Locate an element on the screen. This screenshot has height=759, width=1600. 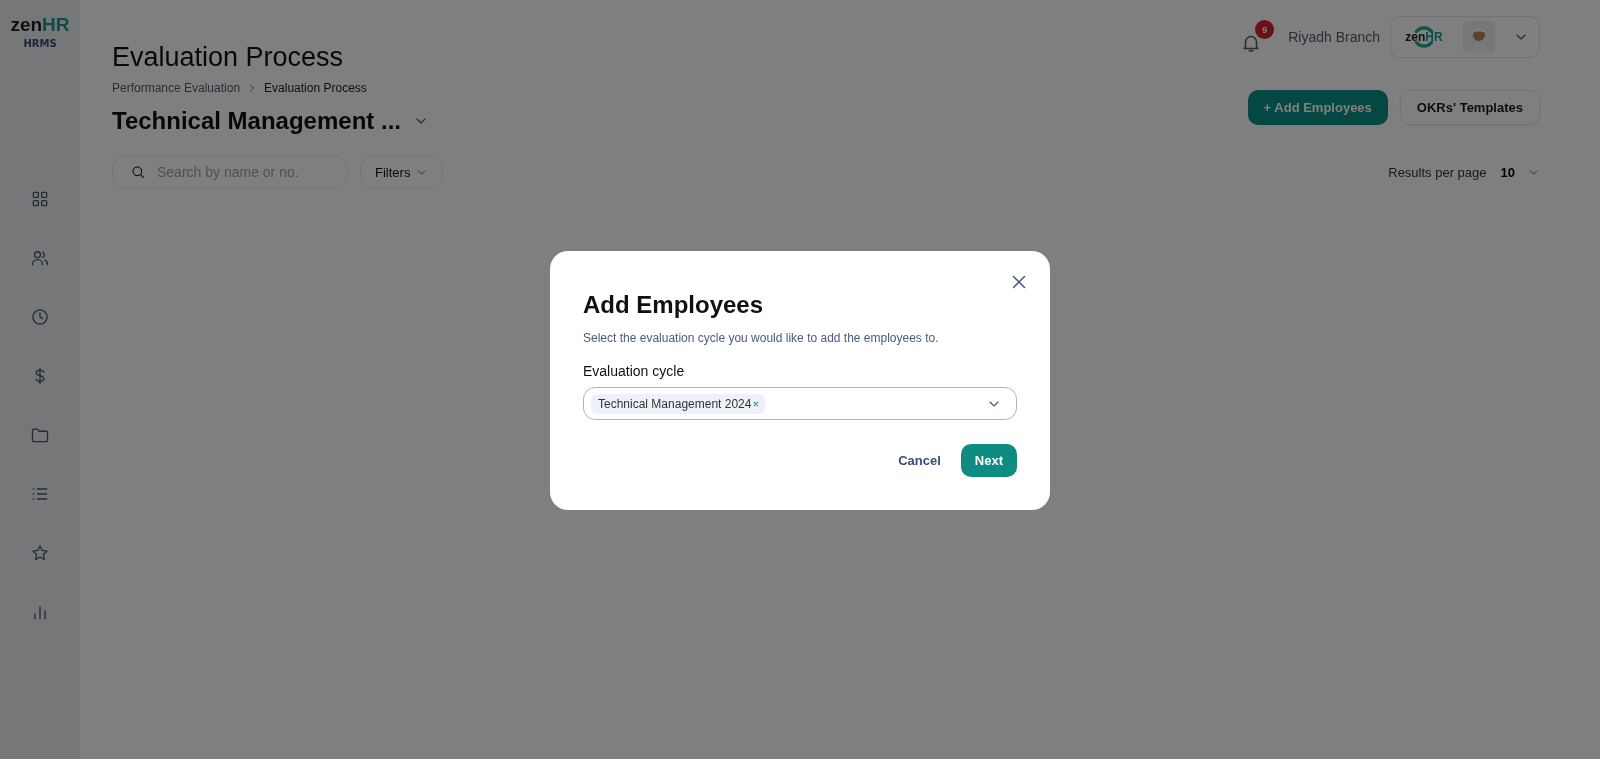
next-button: Next is located at coordinates (988, 460).